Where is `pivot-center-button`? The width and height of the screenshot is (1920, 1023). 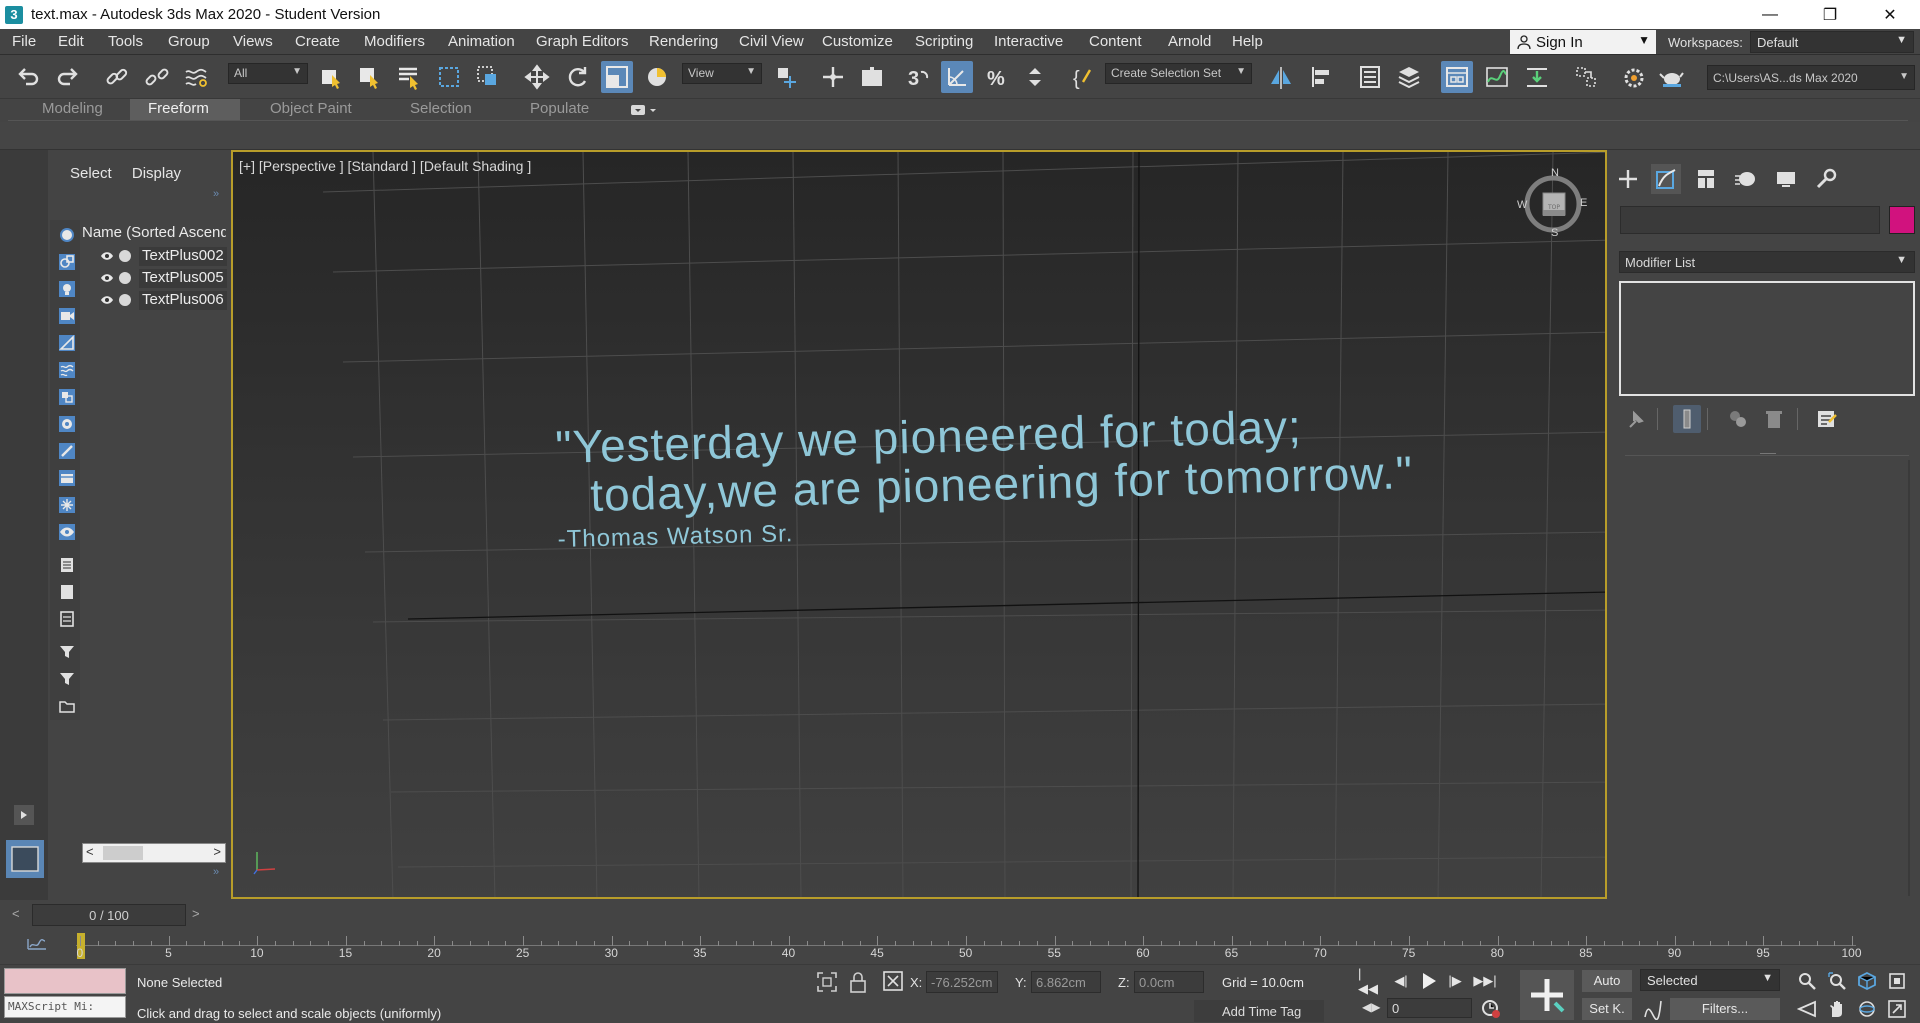
pivot-center-button is located at coordinates (787, 77).